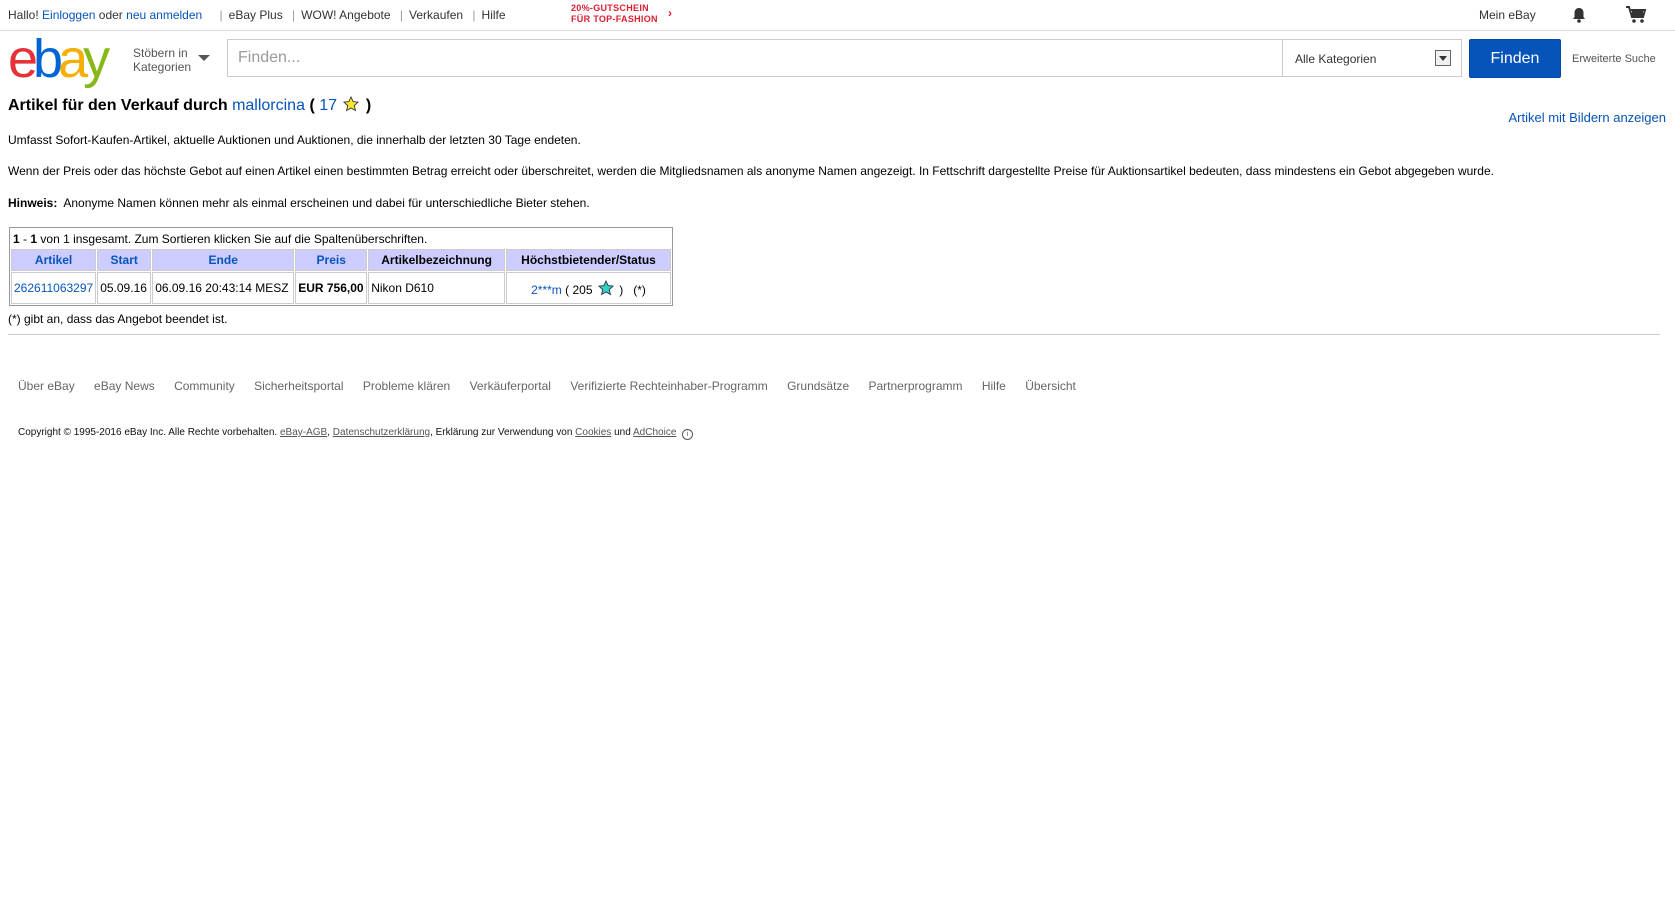 This screenshot has width=1675, height=908. Describe the element at coordinates (622, 432) in the screenshot. I see `and-text: und` at that location.